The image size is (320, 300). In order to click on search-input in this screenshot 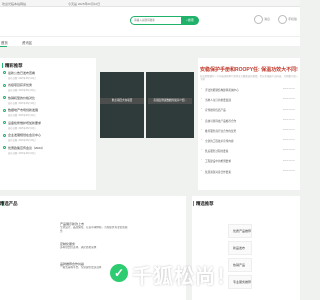, I will do `click(156, 20)`.